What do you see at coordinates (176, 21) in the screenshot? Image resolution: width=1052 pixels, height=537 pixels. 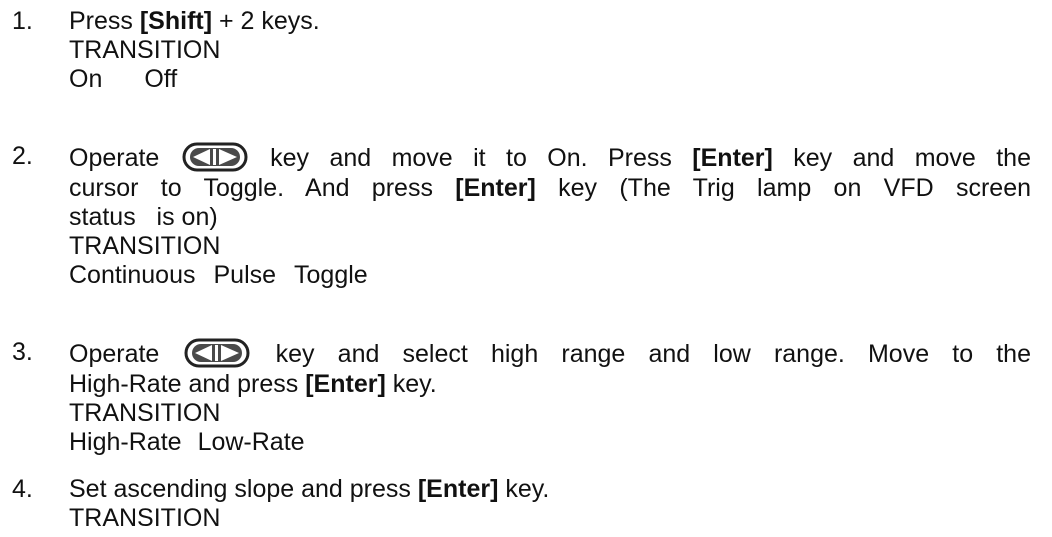 I see `shift-key-label: [Shift]` at bounding box center [176, 21].